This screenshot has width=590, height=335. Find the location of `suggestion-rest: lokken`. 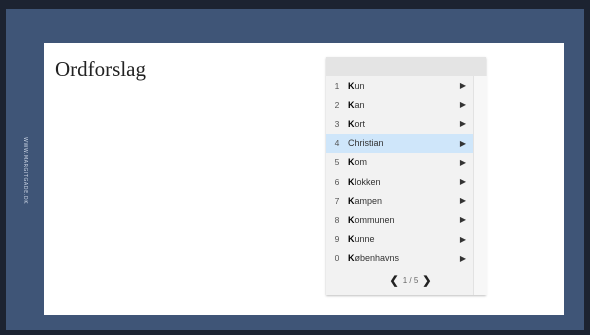

suggestion-rest: lokken is located at coordinates (367, 181).